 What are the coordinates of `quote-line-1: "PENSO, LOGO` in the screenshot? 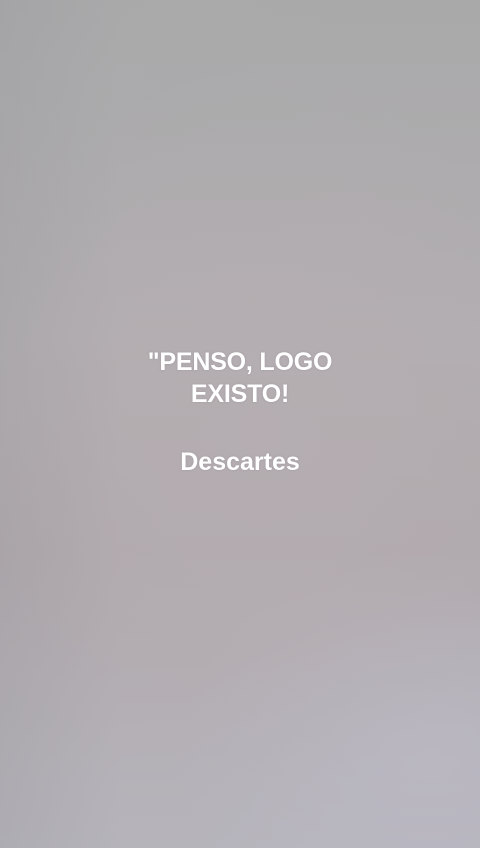 It's located at (240, 362).